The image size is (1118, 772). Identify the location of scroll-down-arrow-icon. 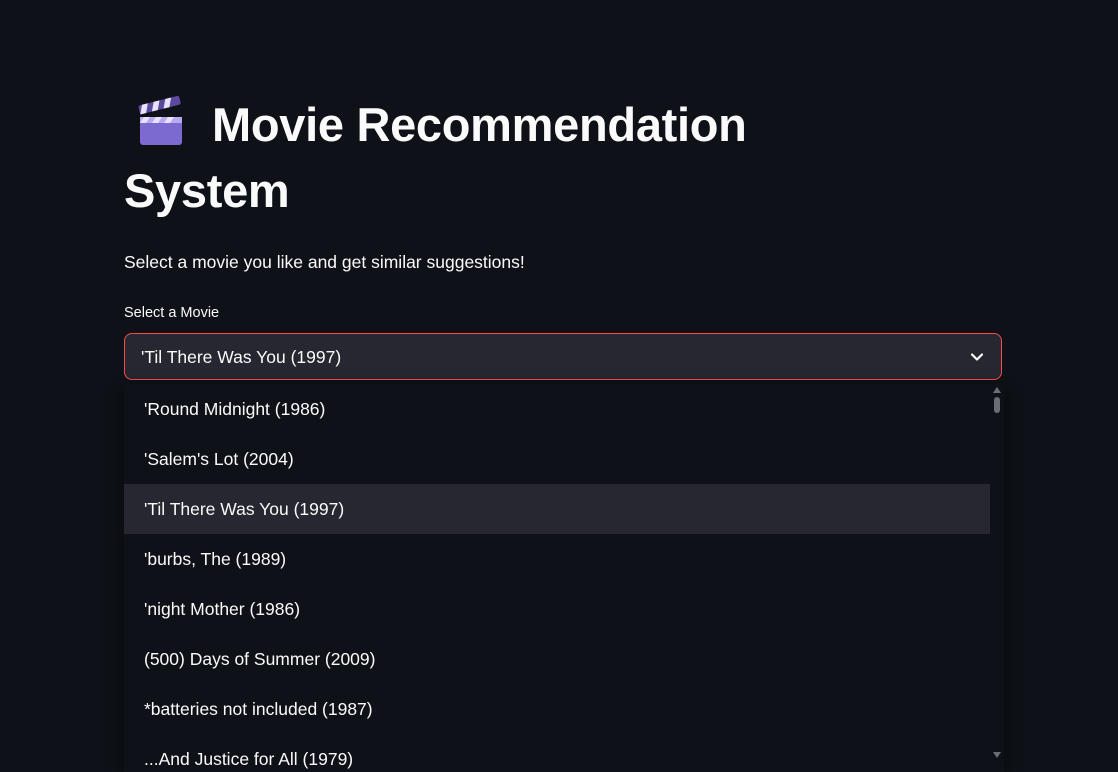
(997, 755).